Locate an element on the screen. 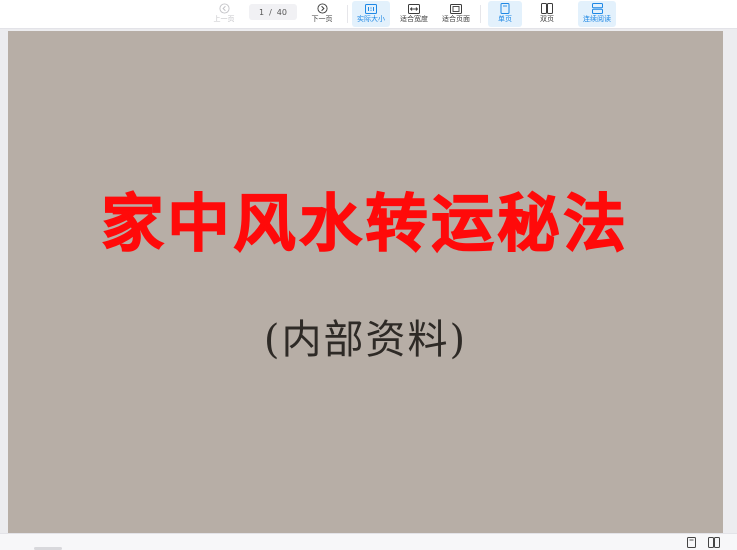  continuous-reading-label: 连续阅读 is located at coordinates (597, 19).